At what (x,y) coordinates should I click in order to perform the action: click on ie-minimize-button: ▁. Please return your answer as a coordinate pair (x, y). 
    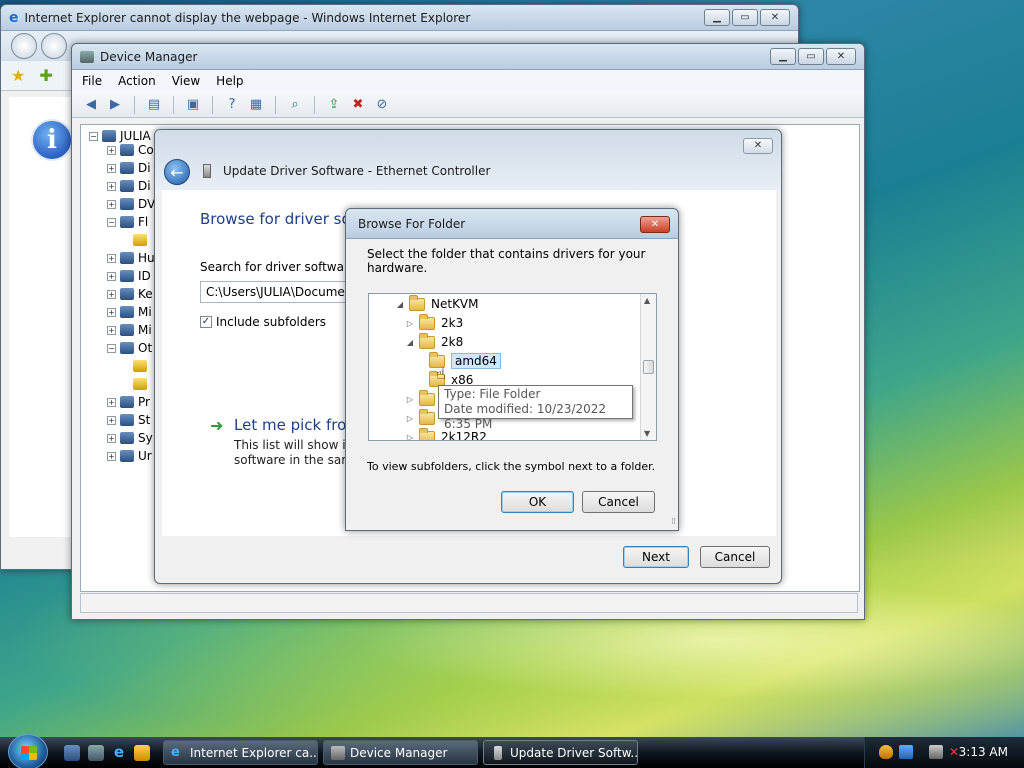
    Looking at the image, I should click on (717, 17).